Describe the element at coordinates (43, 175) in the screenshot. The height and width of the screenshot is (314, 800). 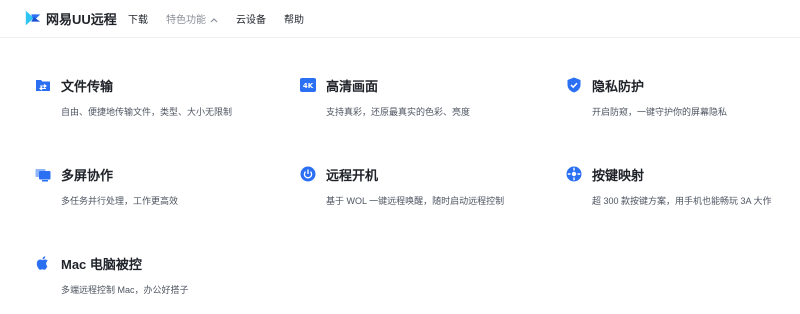
I see `multi-screen-icon` at that location.